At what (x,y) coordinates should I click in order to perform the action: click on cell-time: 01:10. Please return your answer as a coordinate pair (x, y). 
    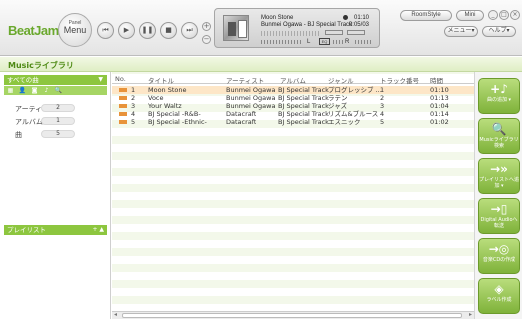
    Looking at the image, I should click on (439, 90).